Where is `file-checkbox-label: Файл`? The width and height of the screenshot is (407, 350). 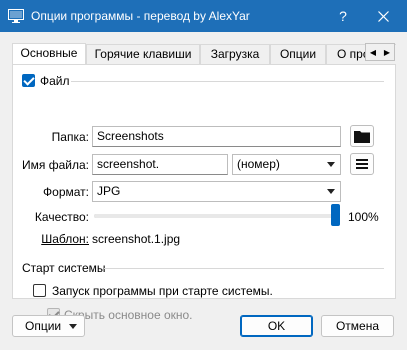
file-checkbox-label: Файл is located at coordinates (55, 81).